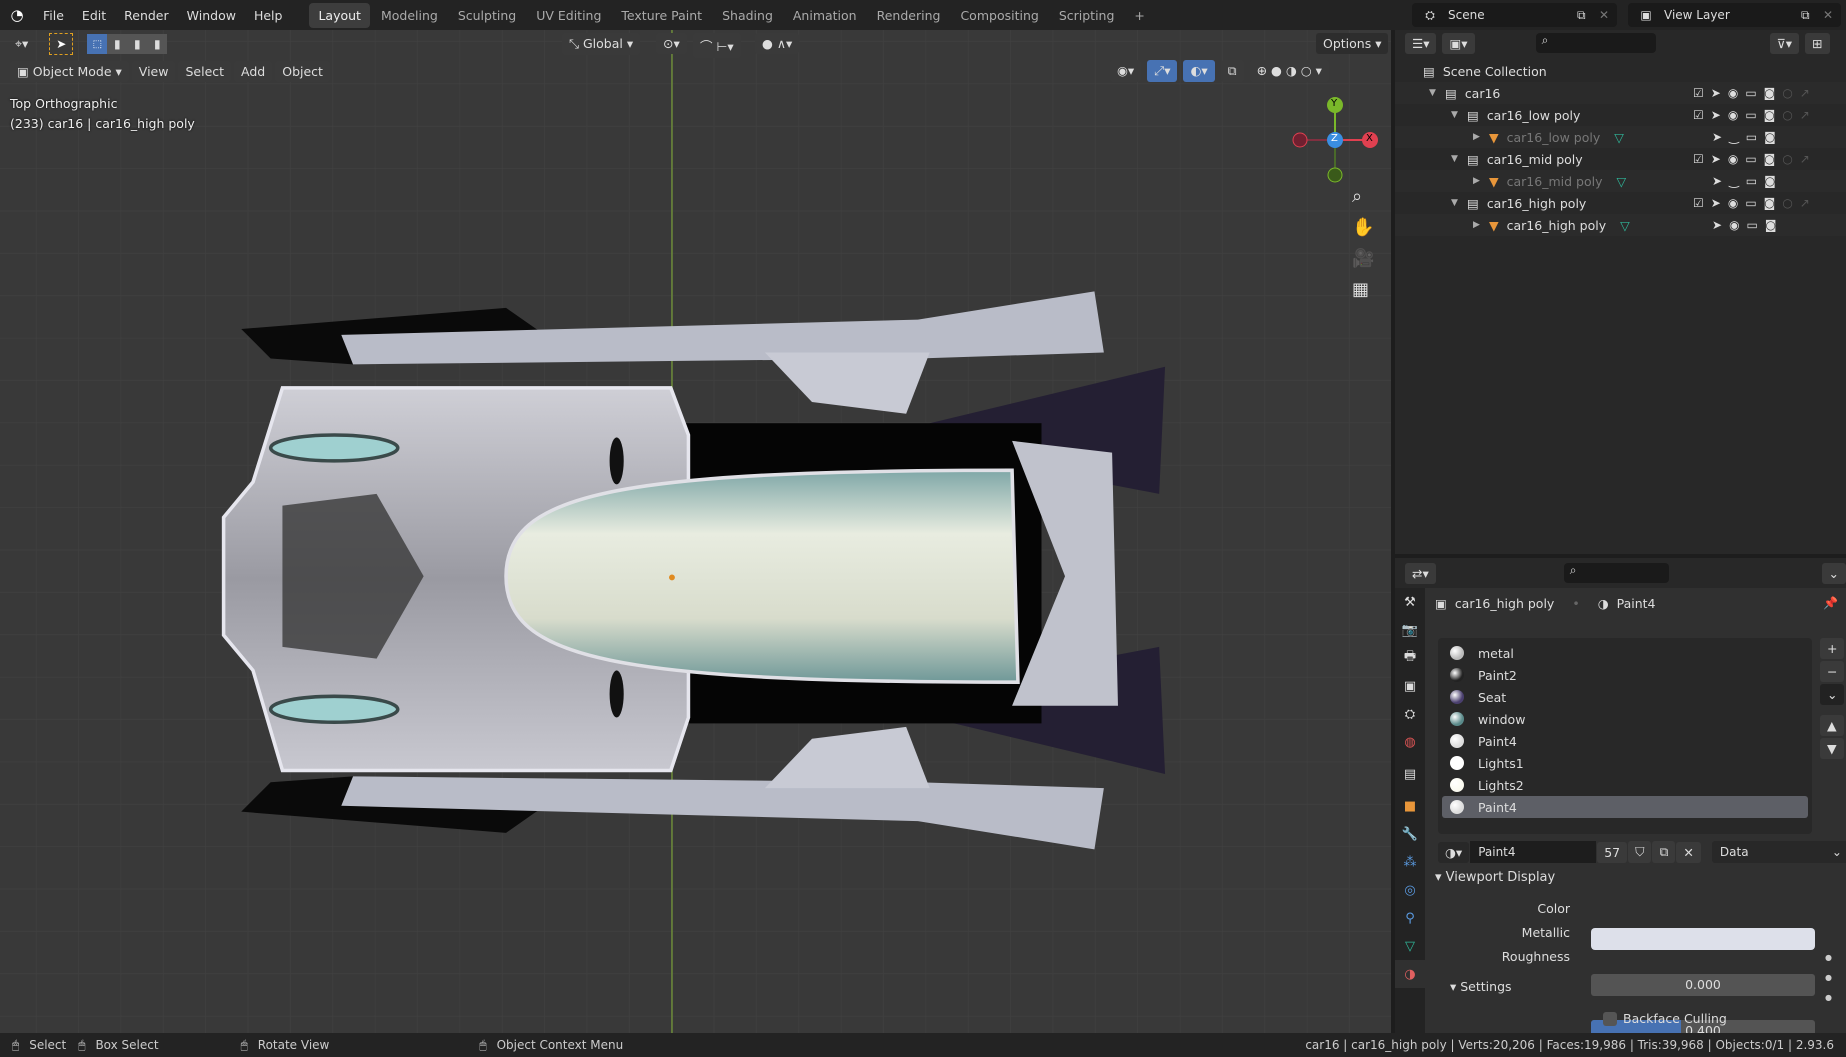 Image resolution: width=1846 pixels, height=1057 pixels. What do you see at coordinates (1665, 1018) in the screenshot?
I see `backface-culling-checkbox: Backface Culling` at bounding box center [1665, 1018].